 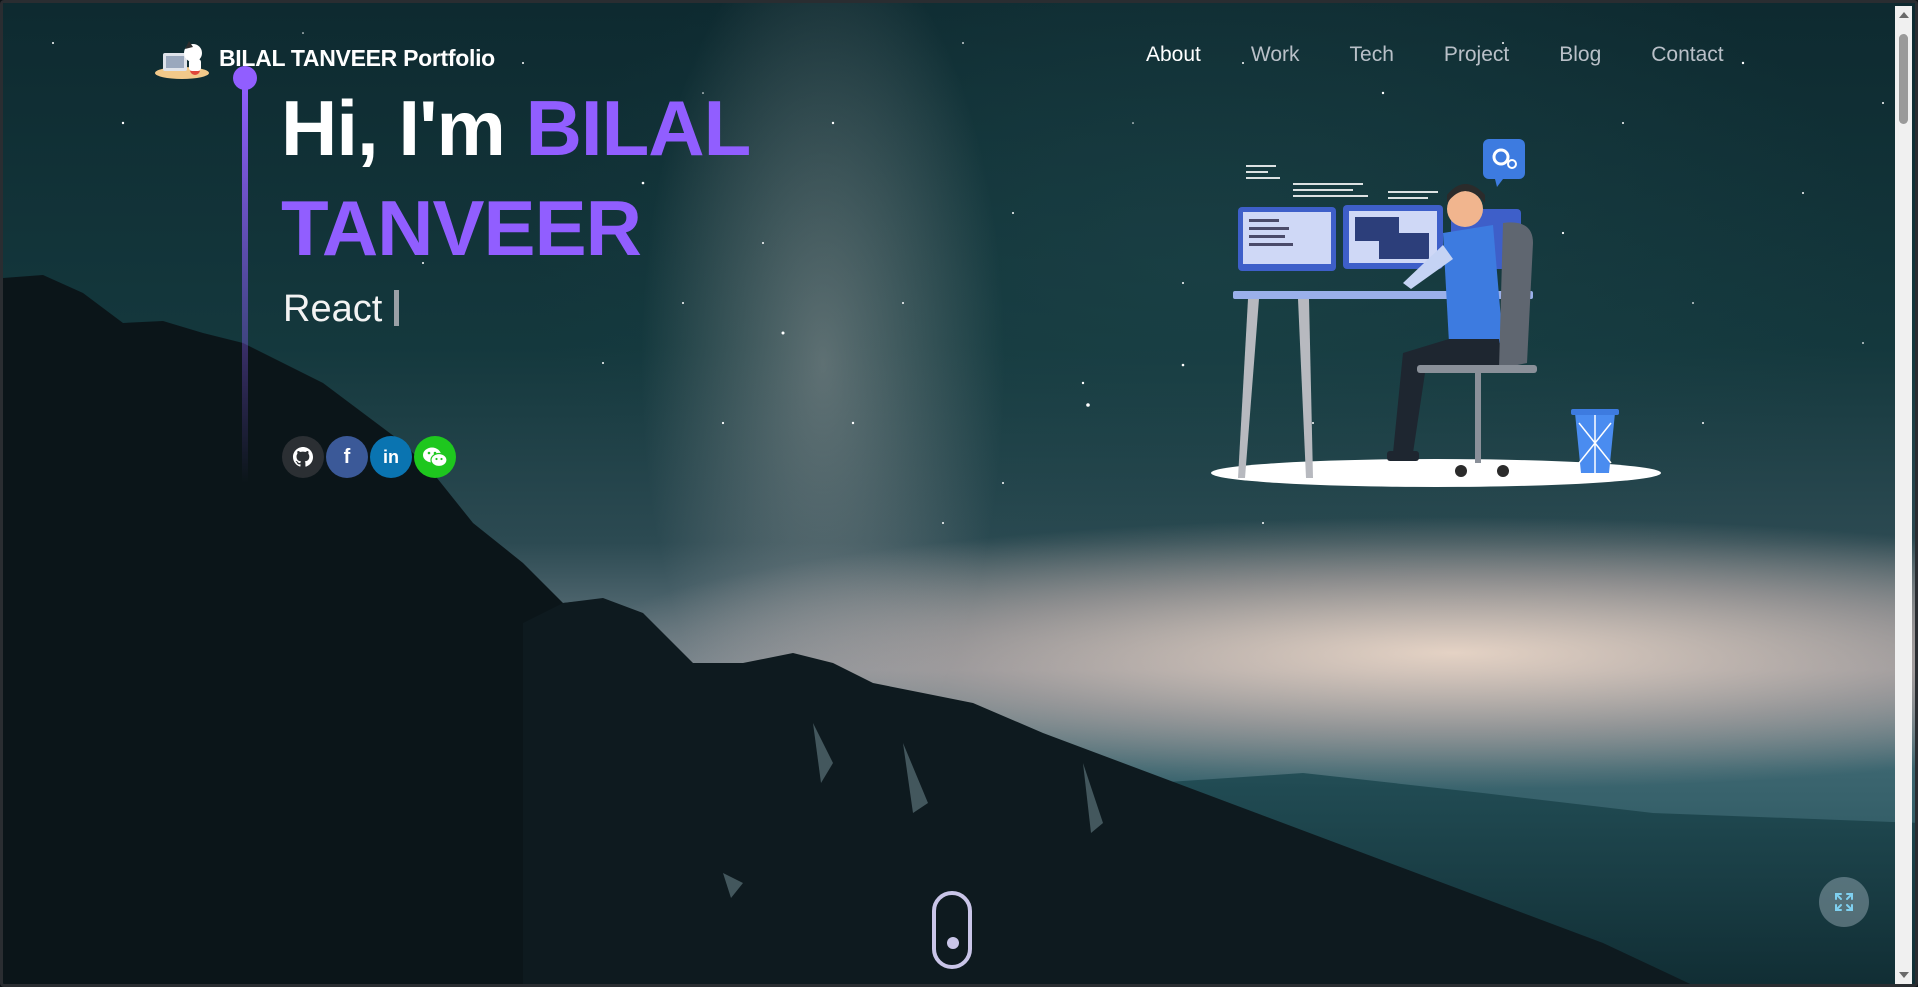 I want to click on wechat-link, so click(x=435, y=457).